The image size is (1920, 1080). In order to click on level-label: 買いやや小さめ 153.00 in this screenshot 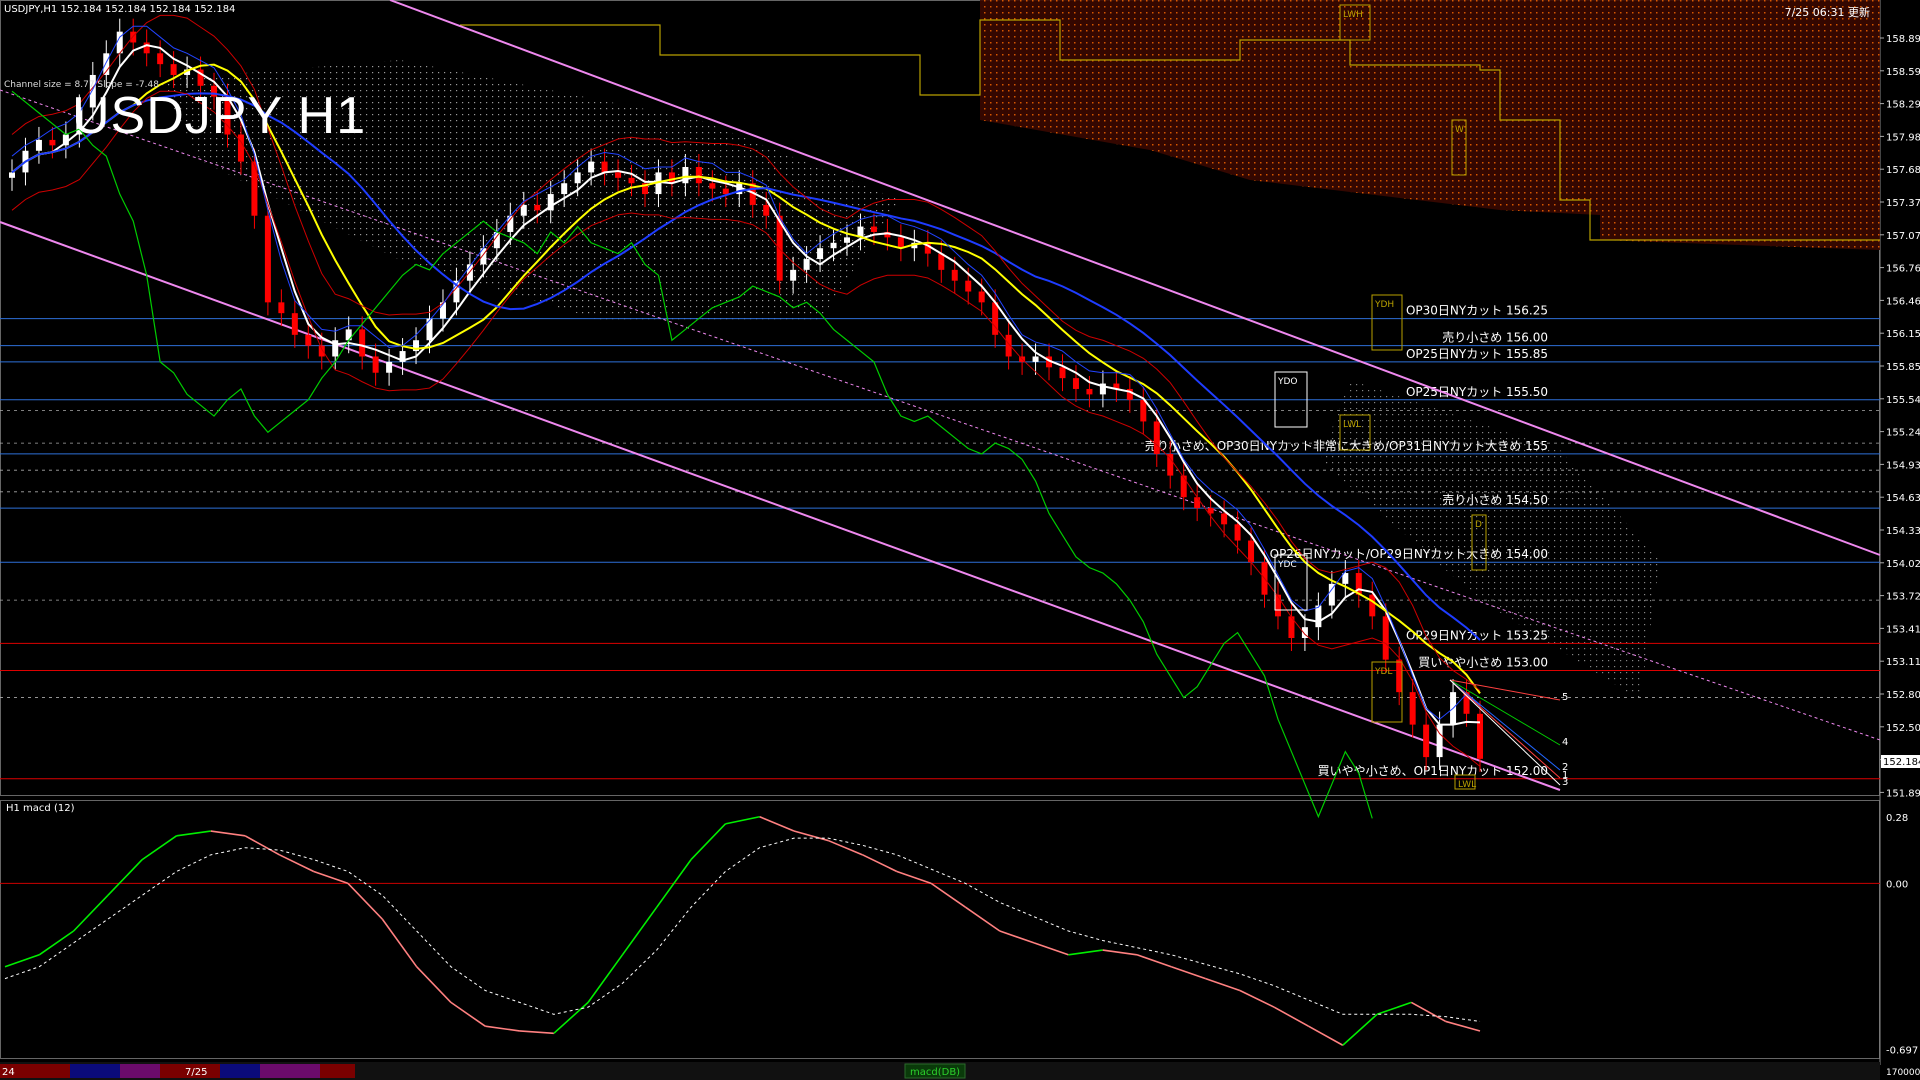, I will do `click(1483, 662)`.